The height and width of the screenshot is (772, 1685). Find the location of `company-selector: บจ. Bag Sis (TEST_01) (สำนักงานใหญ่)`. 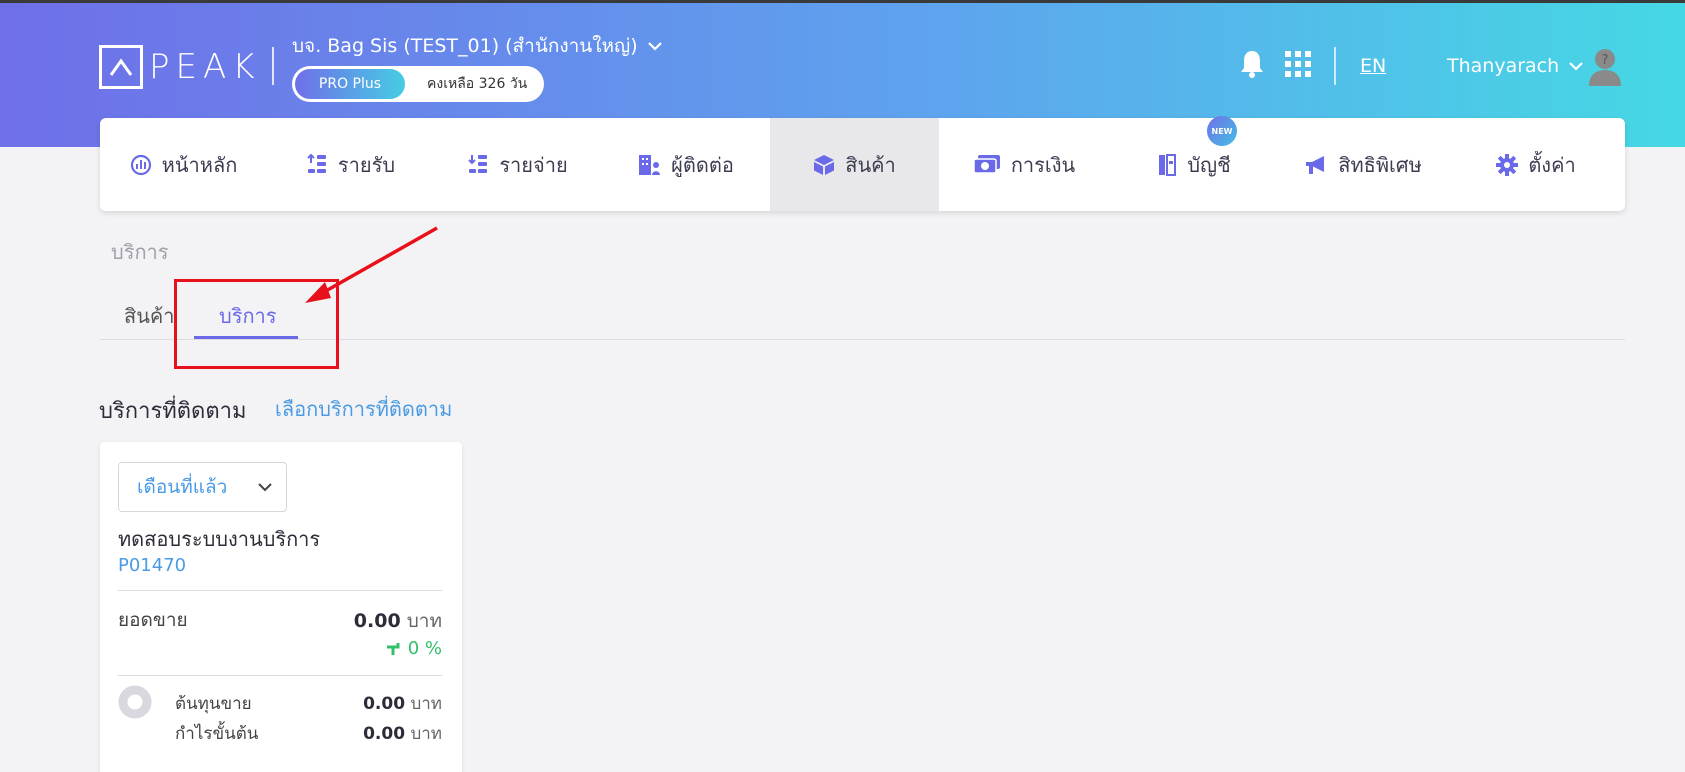

company-selector: บจ. Bag Sis (TEST_01) (สำนักงานใหญ่) is located at coordinates (477, 46).